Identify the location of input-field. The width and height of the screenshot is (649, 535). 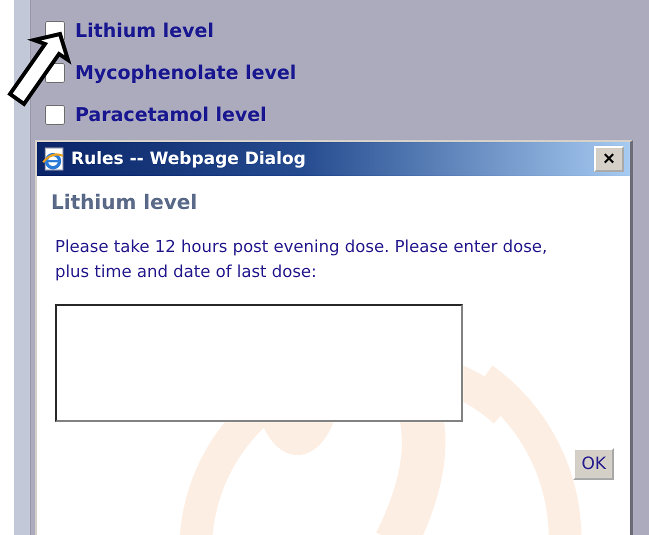
(259, 363).